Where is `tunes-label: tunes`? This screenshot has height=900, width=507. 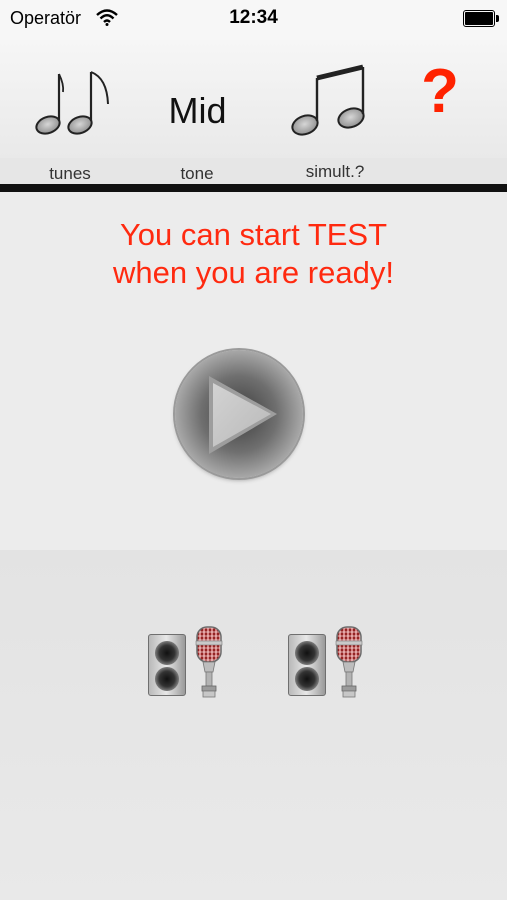 tunes-label: tunes is located at coordinates (70, 173).